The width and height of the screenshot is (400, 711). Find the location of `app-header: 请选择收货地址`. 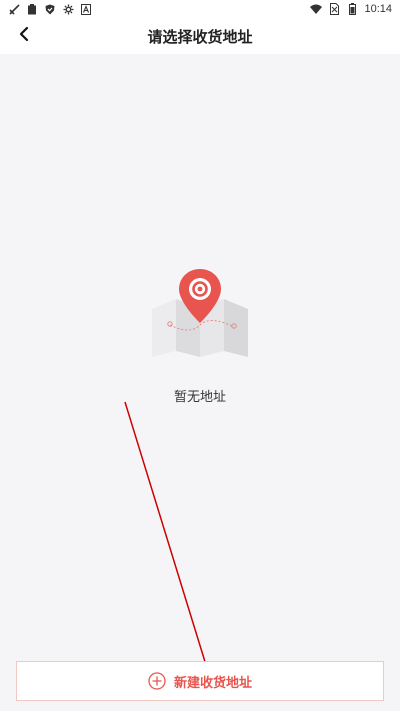

app-header: 请选择收货地址 is located at coordinates (200, 36).